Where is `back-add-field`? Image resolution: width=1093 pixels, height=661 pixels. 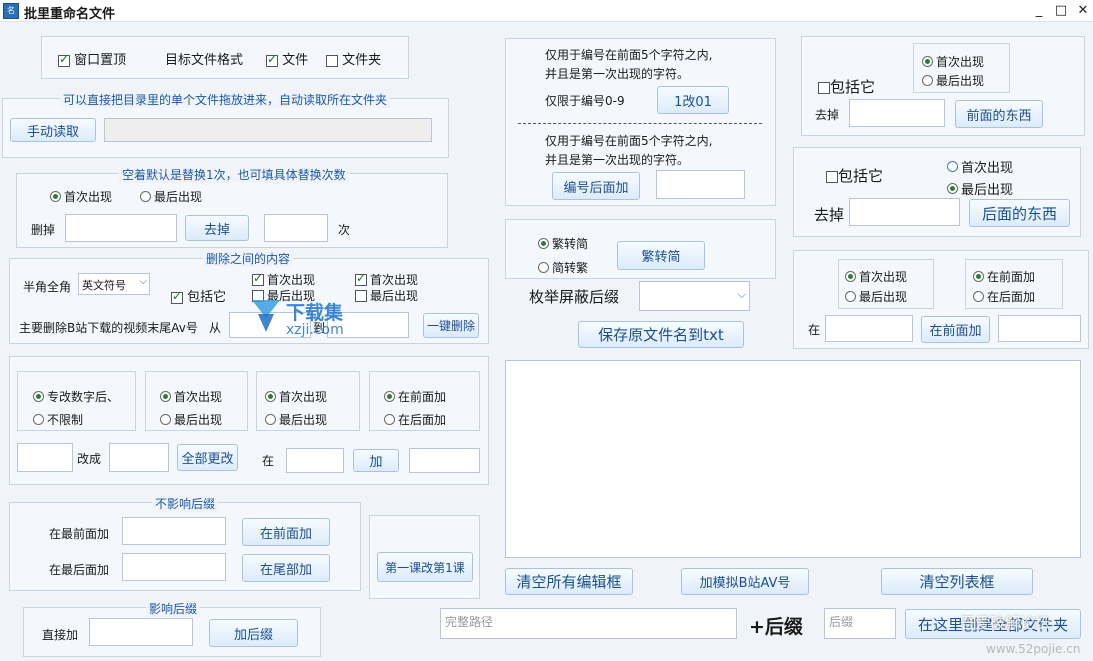
back-add-field is located at coordinates (174, 567).